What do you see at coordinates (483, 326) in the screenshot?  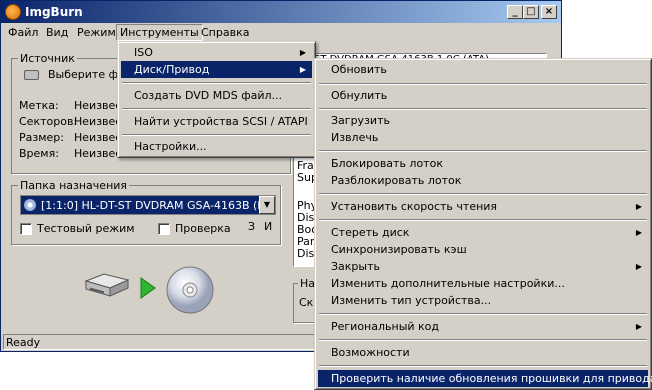 I see `menu-item-region-code: Региональный код ▶` at bounding box center [483, 326].